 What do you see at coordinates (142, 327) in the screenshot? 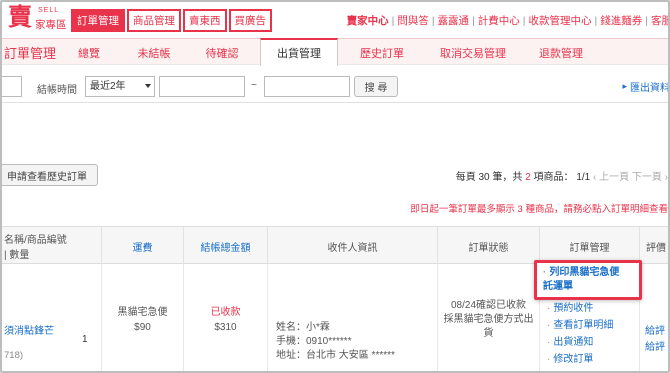
I see `shipping-fee: $90` at bounding box center [142, 327].